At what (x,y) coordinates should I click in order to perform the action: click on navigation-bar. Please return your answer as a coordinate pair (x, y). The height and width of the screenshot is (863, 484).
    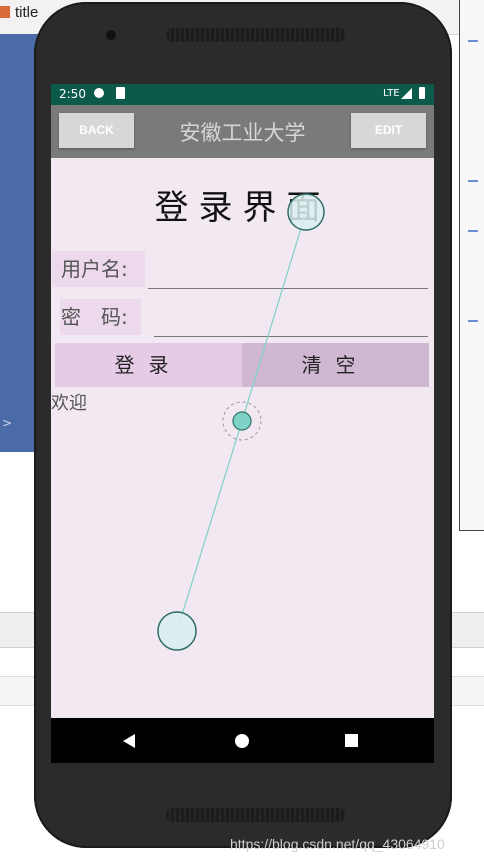
    Looking at the image, I should click on (242, 740).